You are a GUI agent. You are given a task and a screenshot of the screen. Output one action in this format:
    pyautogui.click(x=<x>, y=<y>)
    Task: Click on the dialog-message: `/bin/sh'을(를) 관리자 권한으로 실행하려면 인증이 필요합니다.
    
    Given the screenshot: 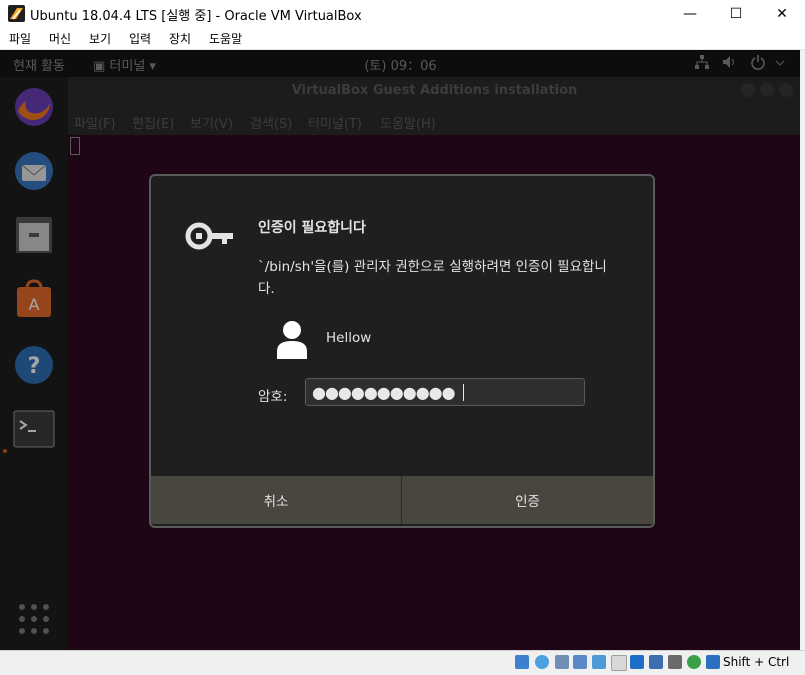 What is the action you would take?
    pyautogui.click(x=432, y=278)
    